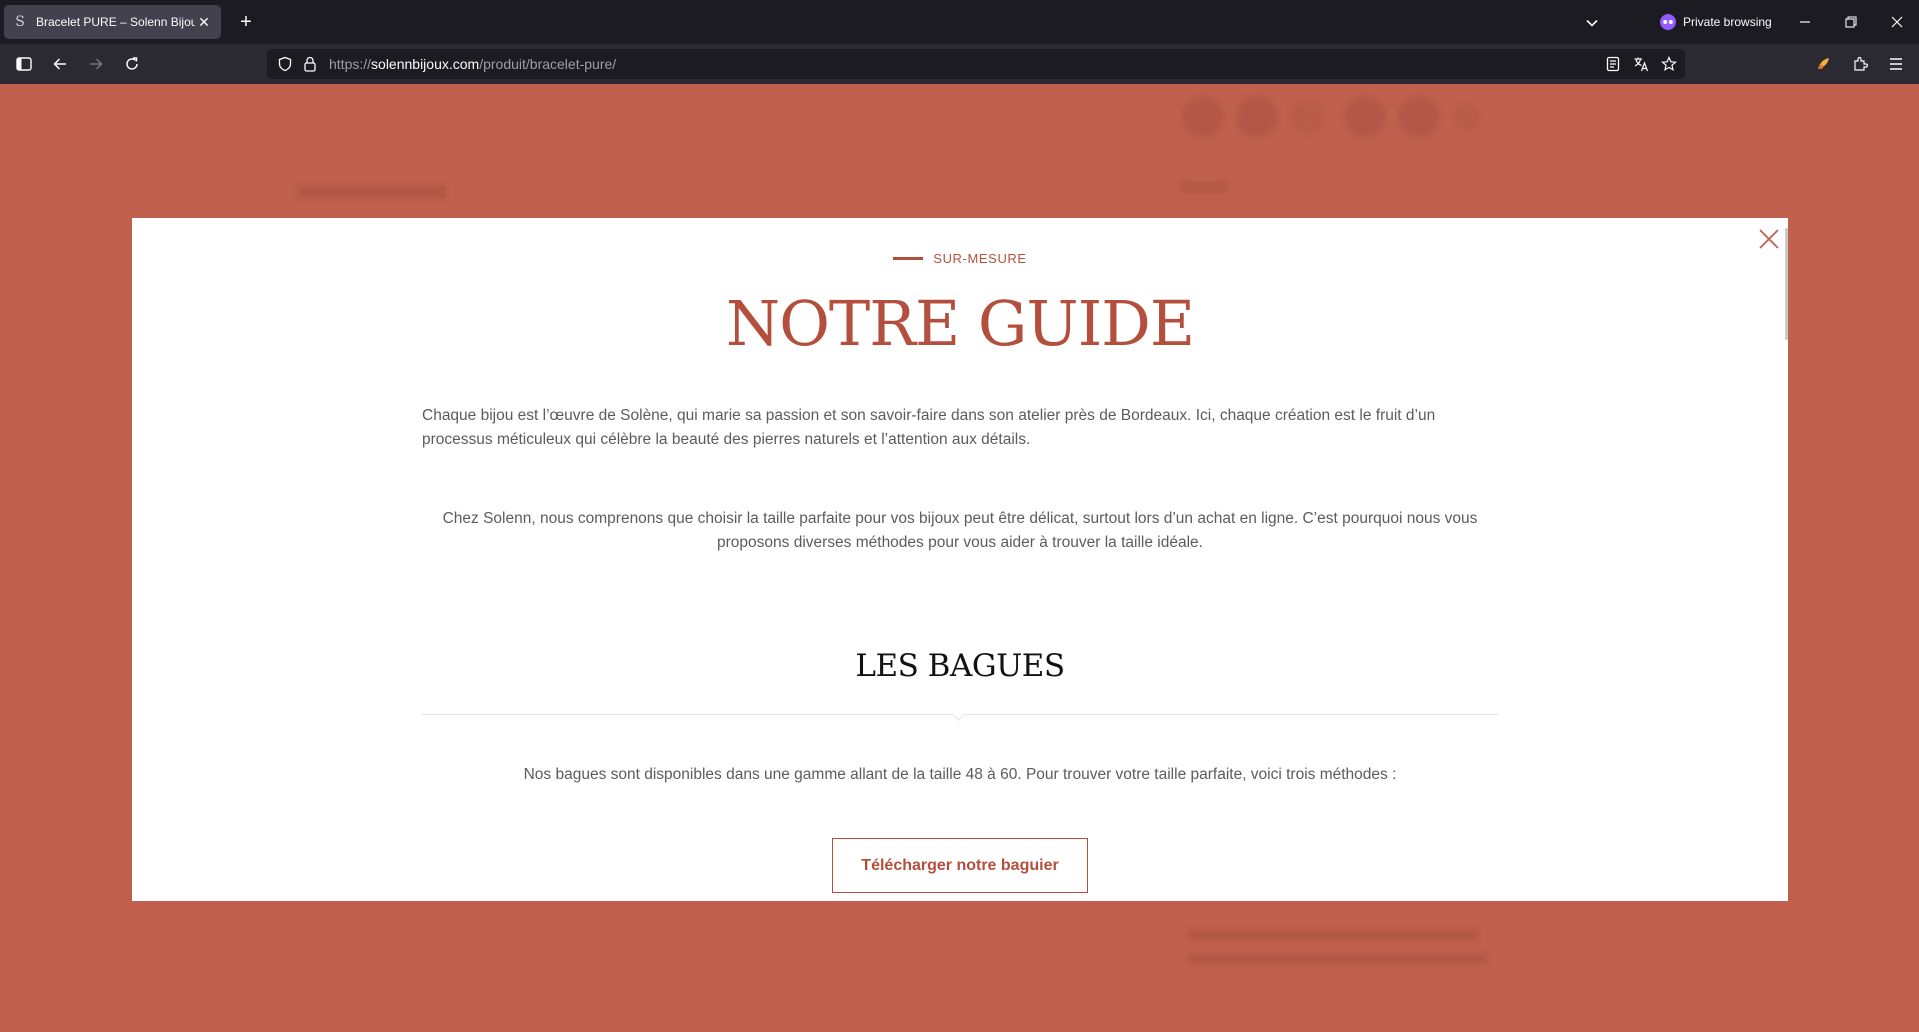  I want to click on restore-icon, so click(1851, 22).